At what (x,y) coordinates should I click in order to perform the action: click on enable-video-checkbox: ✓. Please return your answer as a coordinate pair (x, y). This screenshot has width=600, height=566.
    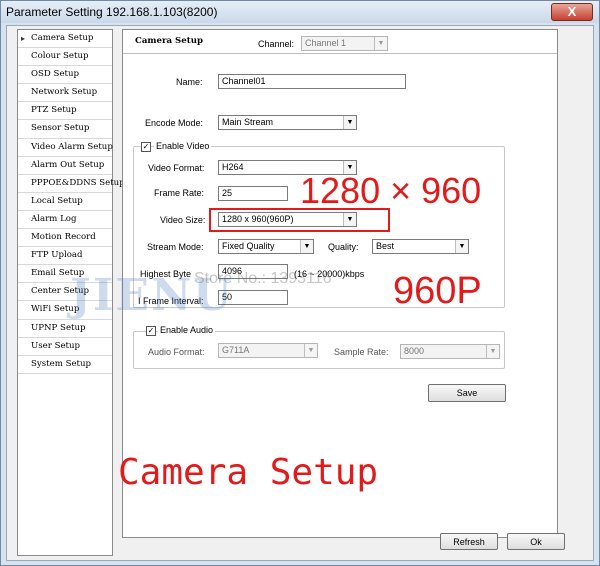
    Looking at the image, I should click on (146, 147).